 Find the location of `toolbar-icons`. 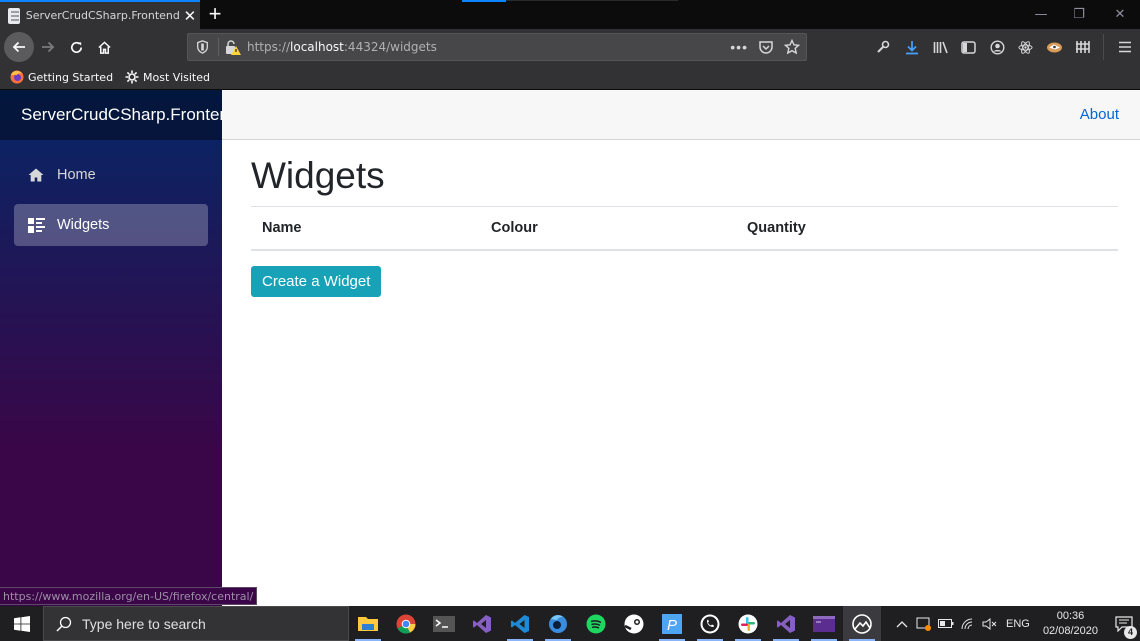

toolbar-icons is located at coordinates (1004, 47).